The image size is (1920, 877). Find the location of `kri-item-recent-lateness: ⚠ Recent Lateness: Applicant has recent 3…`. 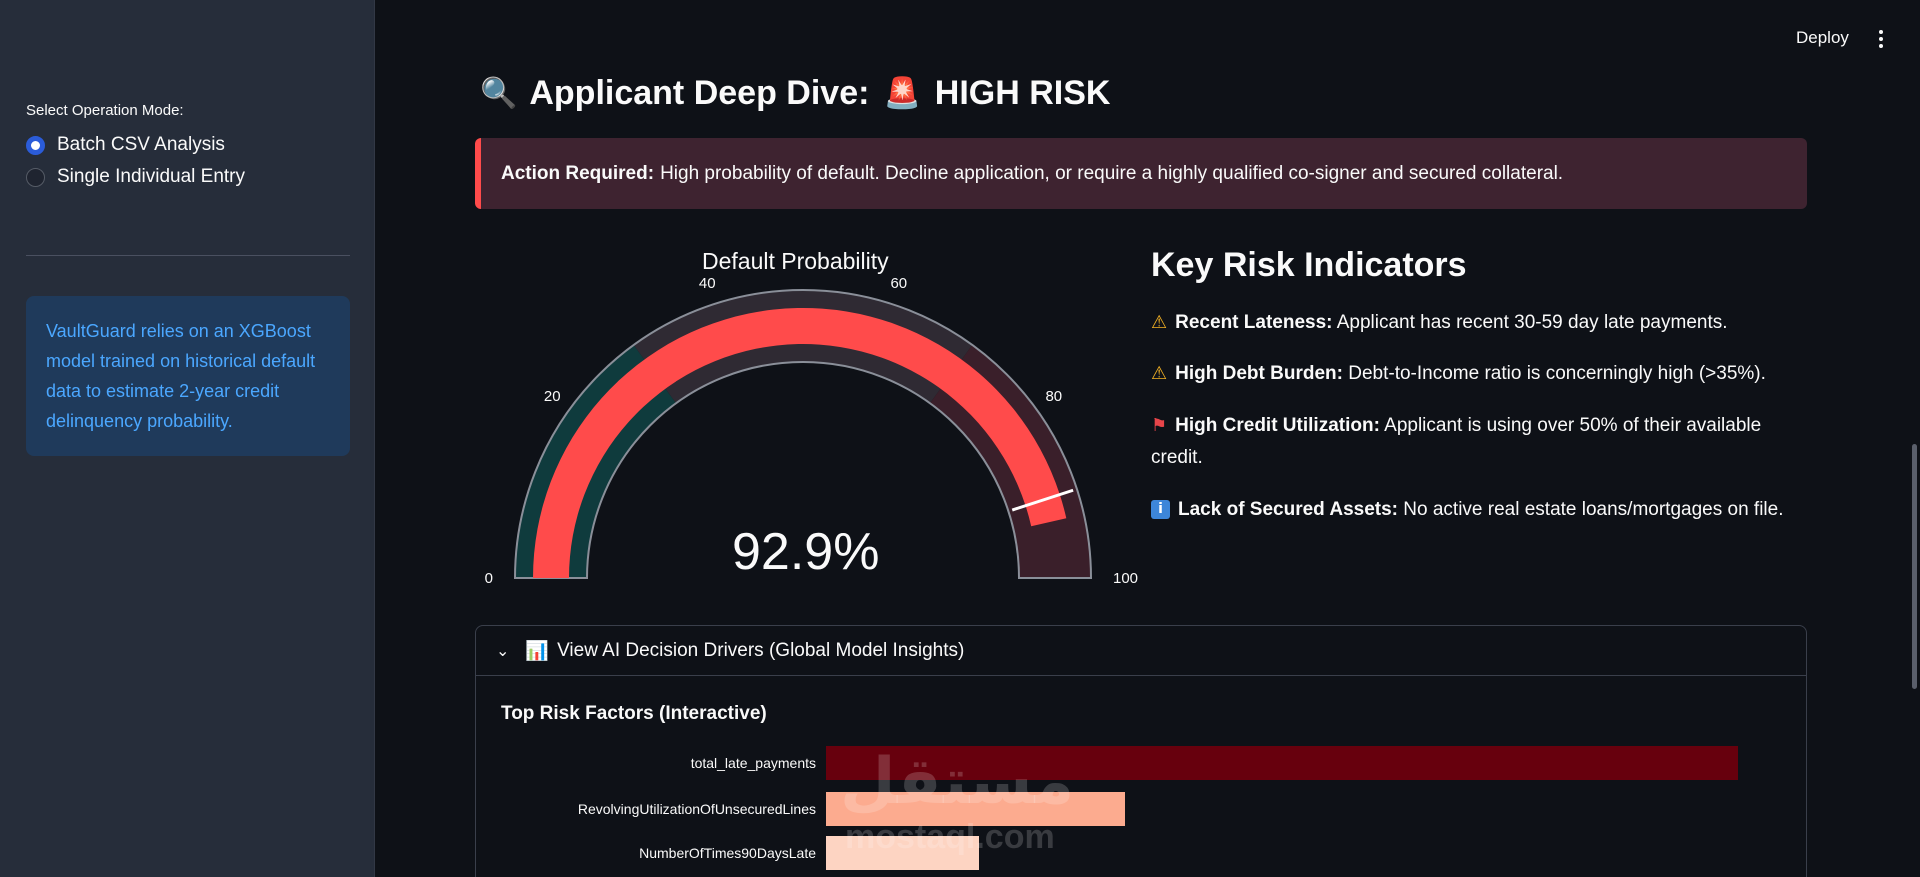

kri-item-recent-lateness: ⚠ Recent Lateness: Applicant has recent 3… is located at coordinates (1471, 323).